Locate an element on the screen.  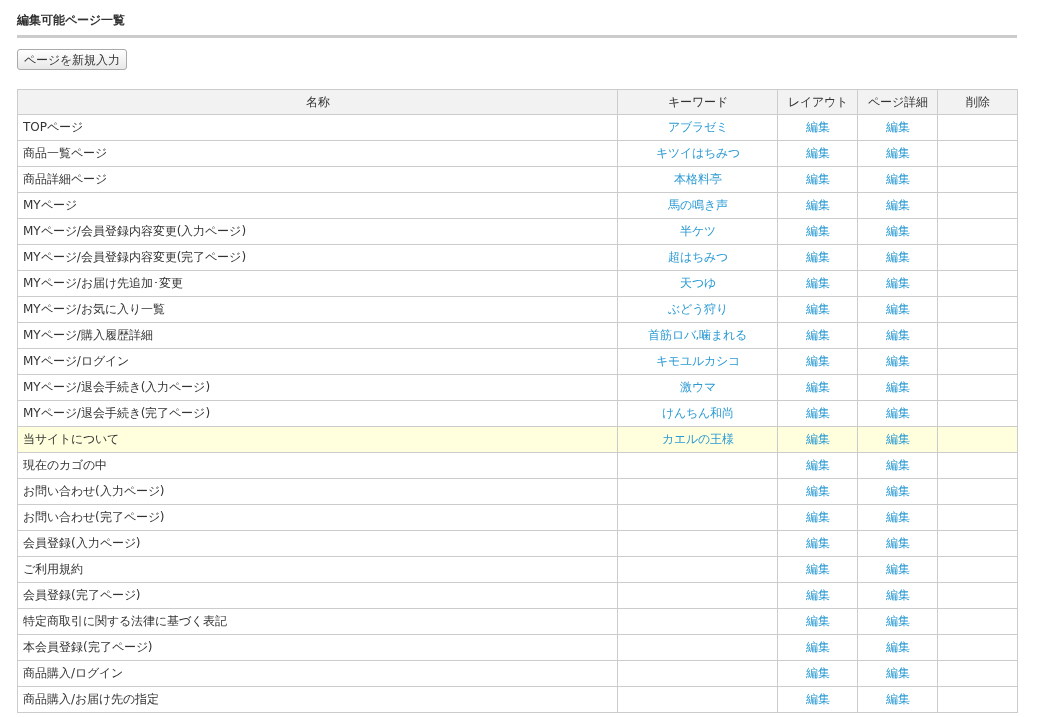
table-row: 当サイトについて カエルの王様 編集 編集 is located at coordinates (517, 439).